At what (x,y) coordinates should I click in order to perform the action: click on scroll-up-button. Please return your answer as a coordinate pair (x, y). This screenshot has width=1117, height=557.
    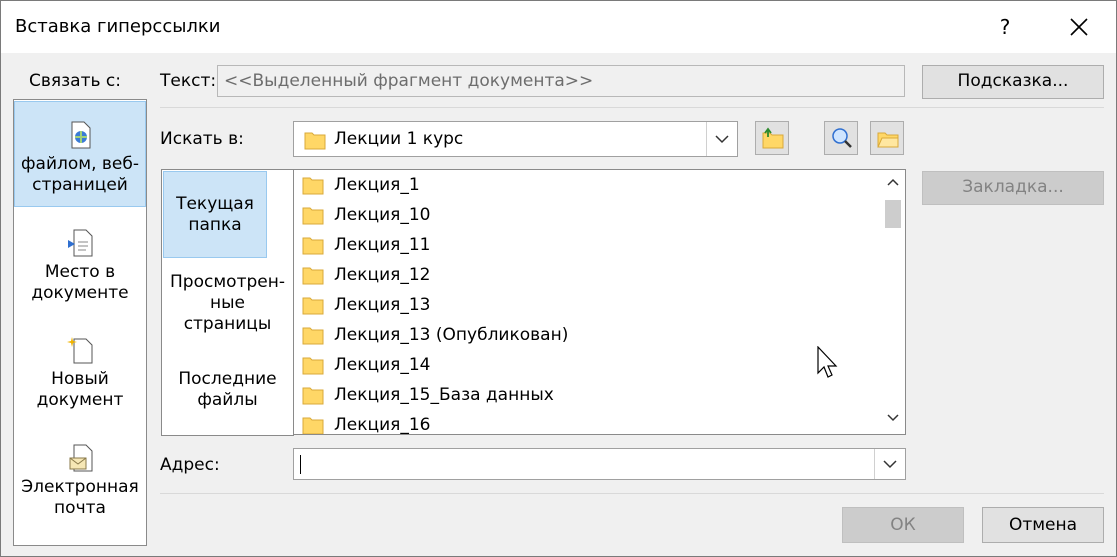
    Looking at the image, I should click on (893, 185).